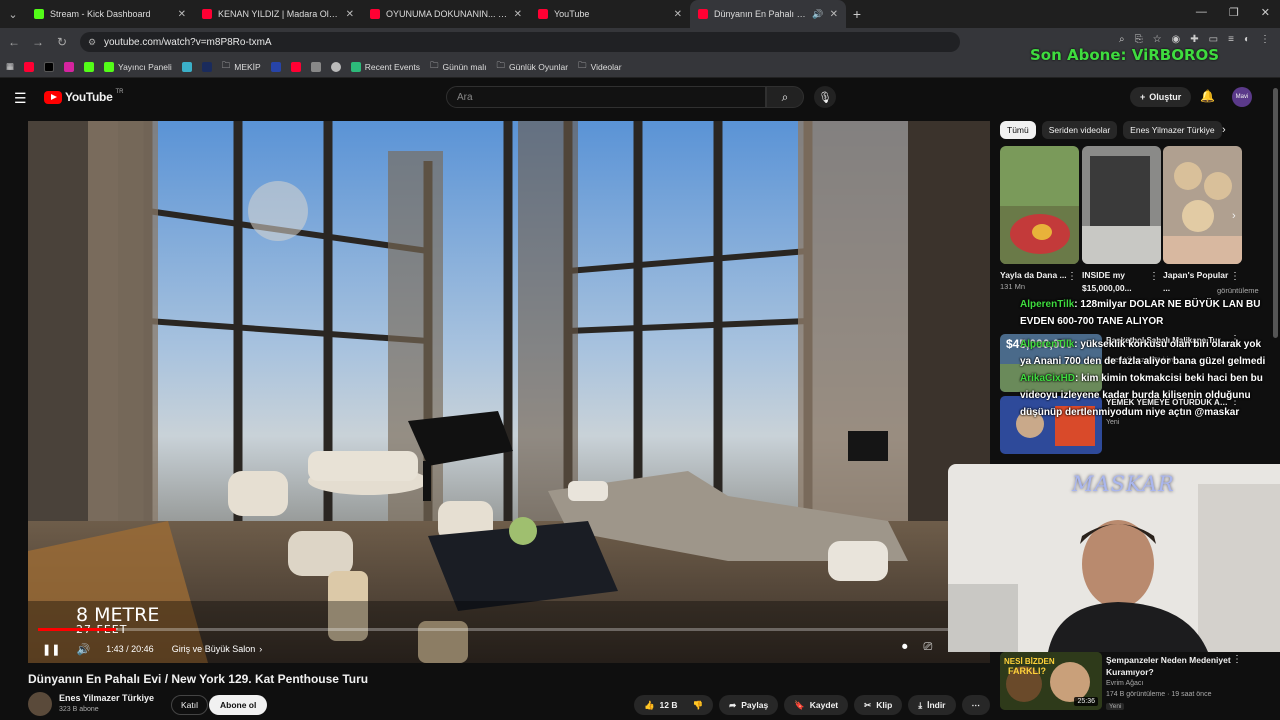 The width and height of the screenshot is (1280, 720). Describe the element at coordinates (927, 647) in the screenshot. I see `subtitles-icon: ⎚` at that location.